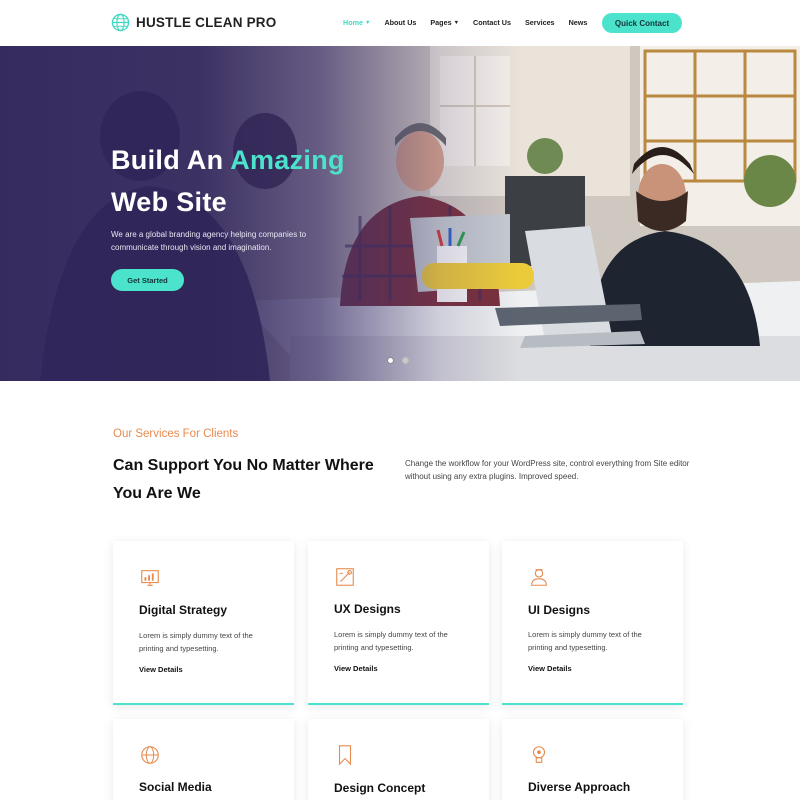 This screenshot has width=800, height=800. What do you see at coordinates (287, 160) in the screenshot?
I see `hero-title-accent: Amazing` at bounding box center [287, 160].